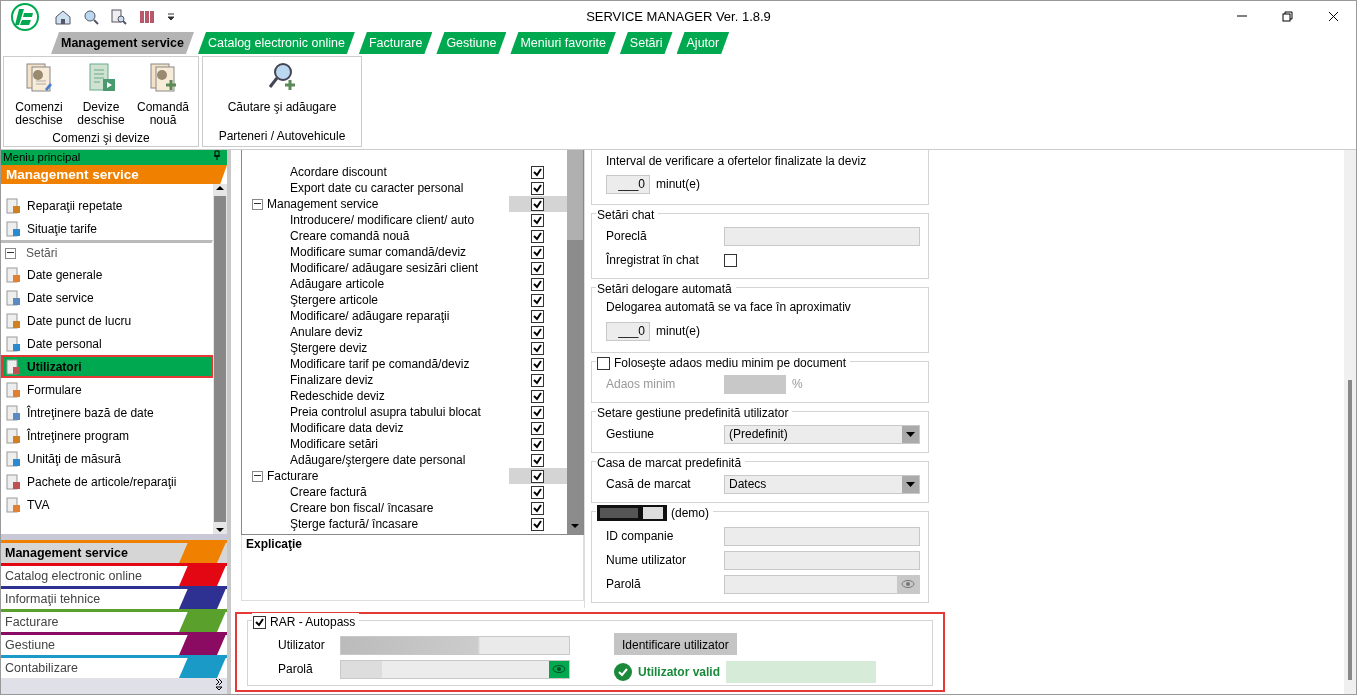 The image size is (1357, 695). I want to click on ribbon-button: Comandă nouă, so click(163, 94).